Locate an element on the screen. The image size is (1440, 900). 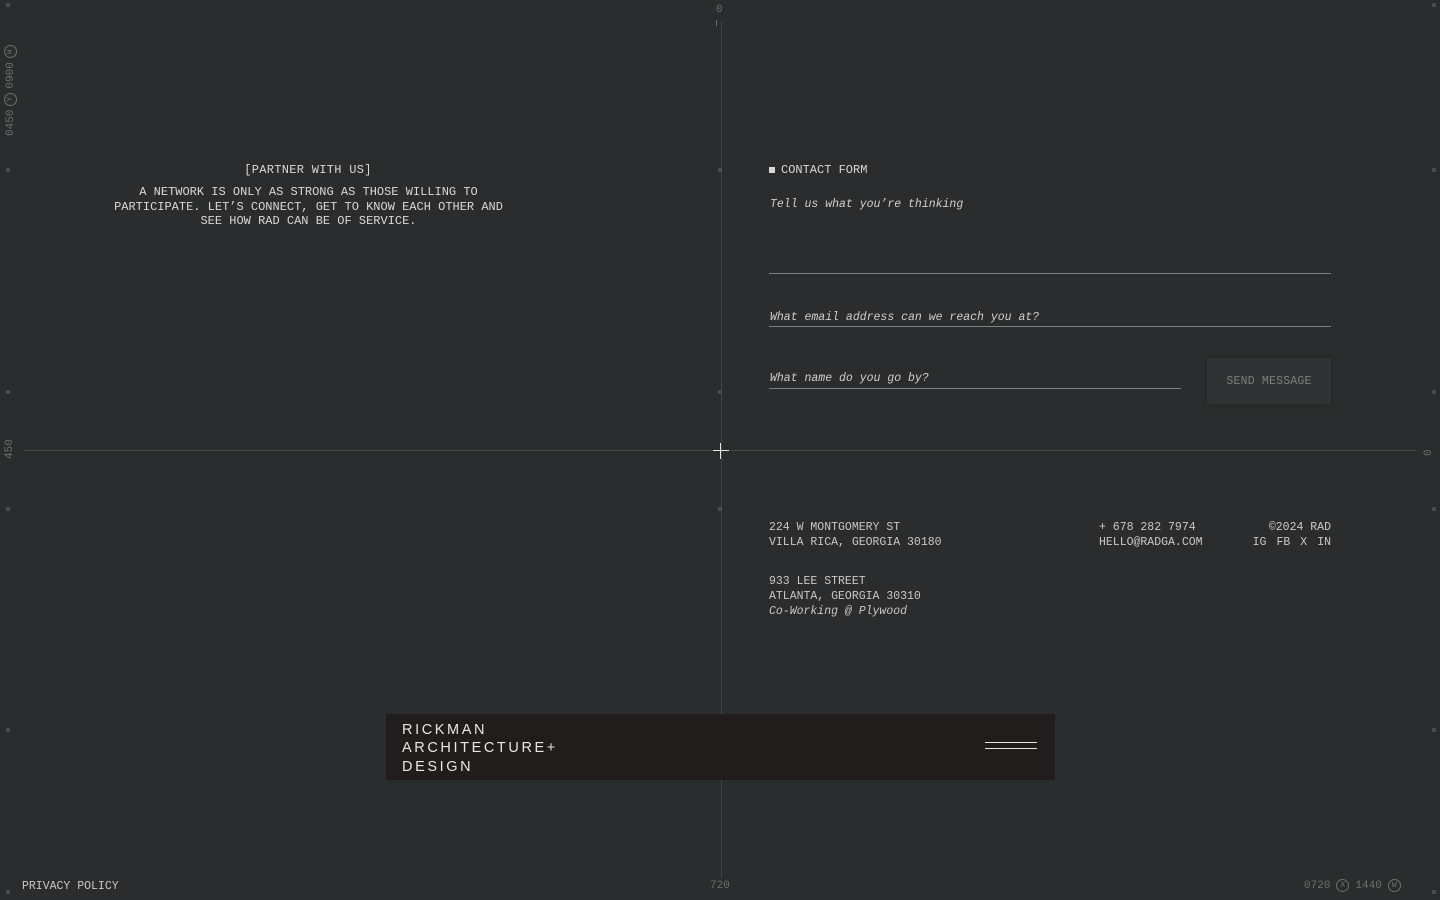
coordinate-readout: 0720 X 1440 W is located at coordinates (1352, 885).